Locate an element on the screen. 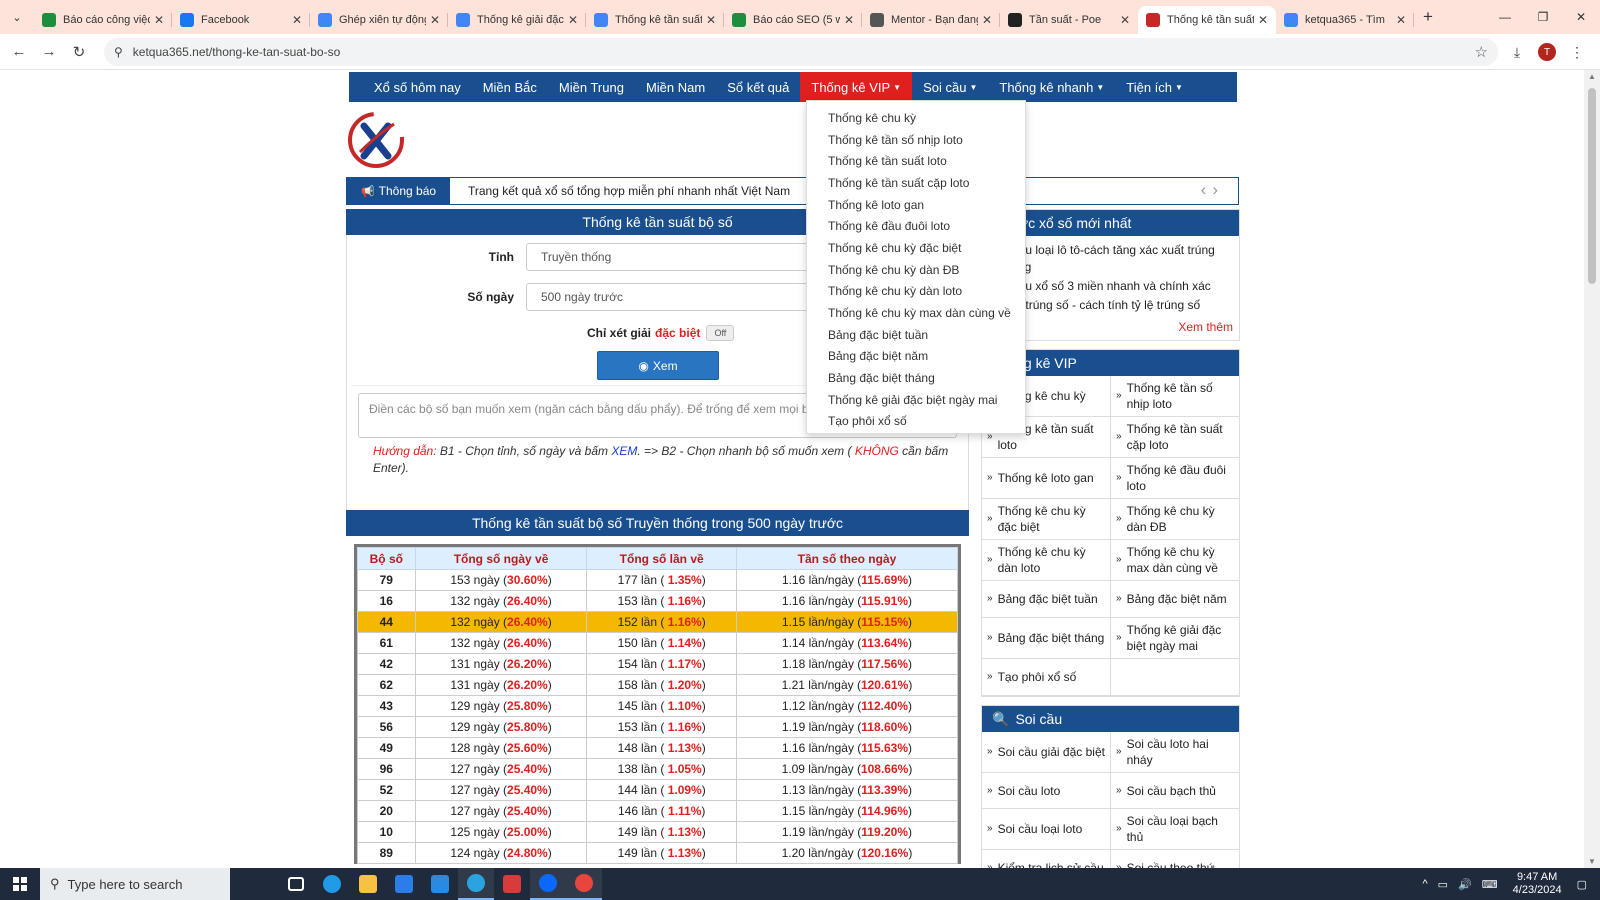 This screenshot has height=900, width=1600. sidebar-link: » Thống kê chu kỳ đặc biệt is located at coordinates (1046, 519).